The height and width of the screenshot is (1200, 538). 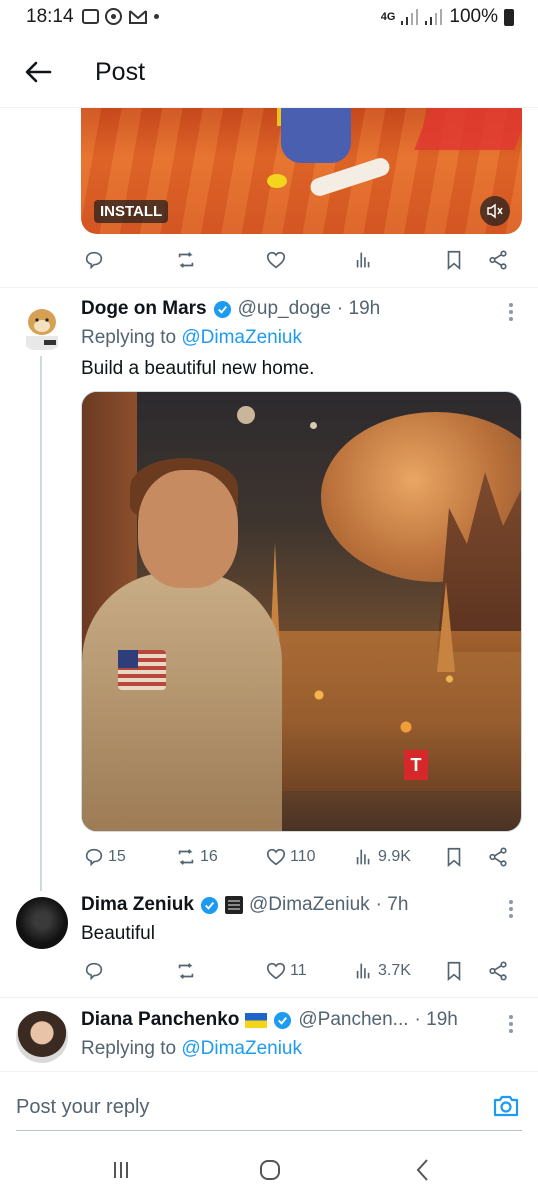 I want to click on divider, so click(x=269, y=287).